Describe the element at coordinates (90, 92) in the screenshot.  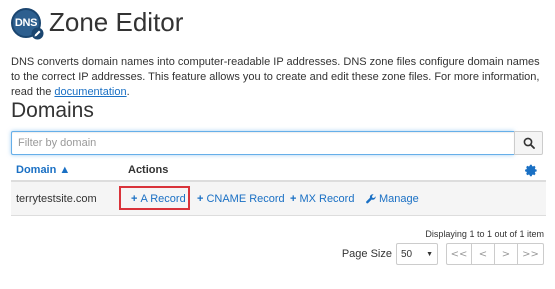
I see `documentation-link: documentation` at that location.